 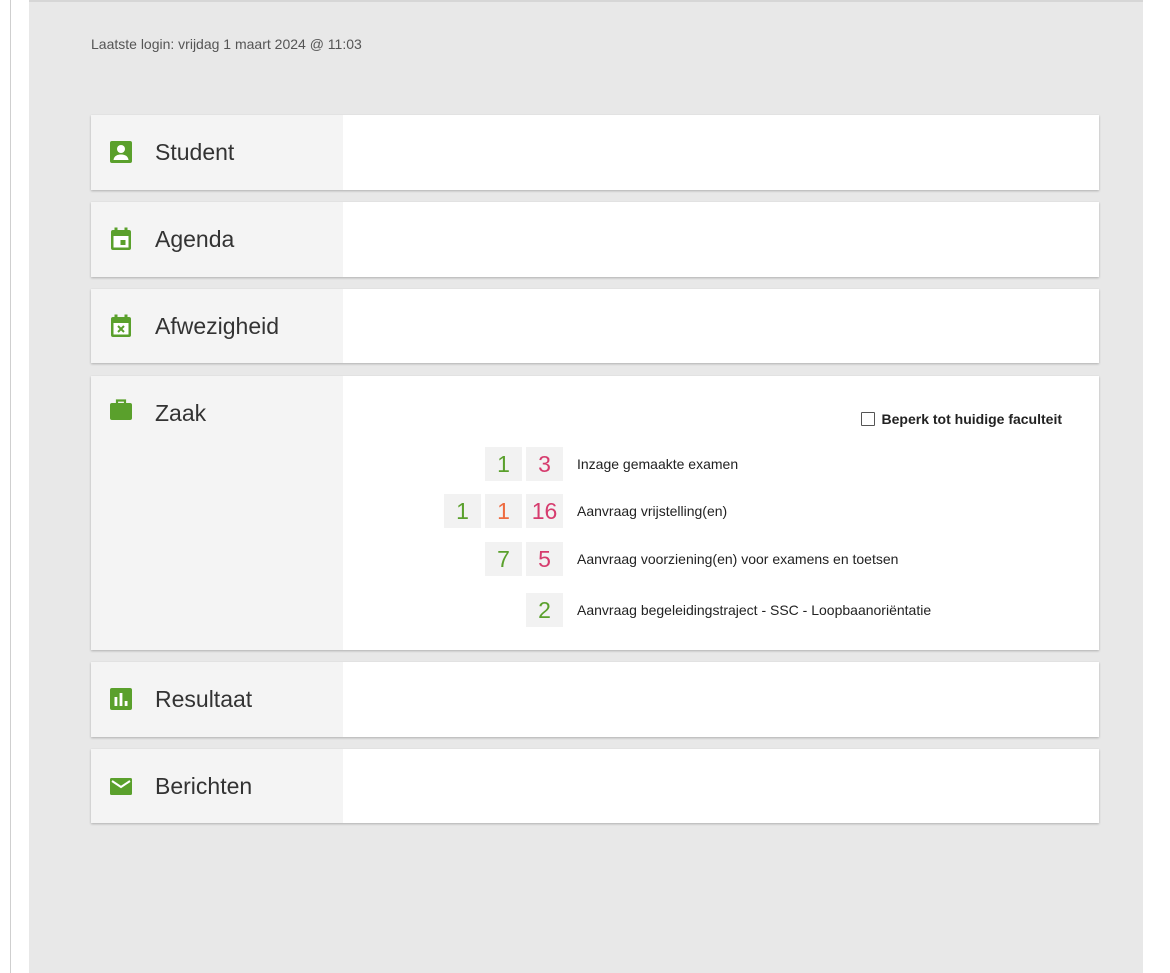 What do you see at coordinates (121, 238) in the screenshot?
I see `calendar-icon` at bounding box center [121, 238].